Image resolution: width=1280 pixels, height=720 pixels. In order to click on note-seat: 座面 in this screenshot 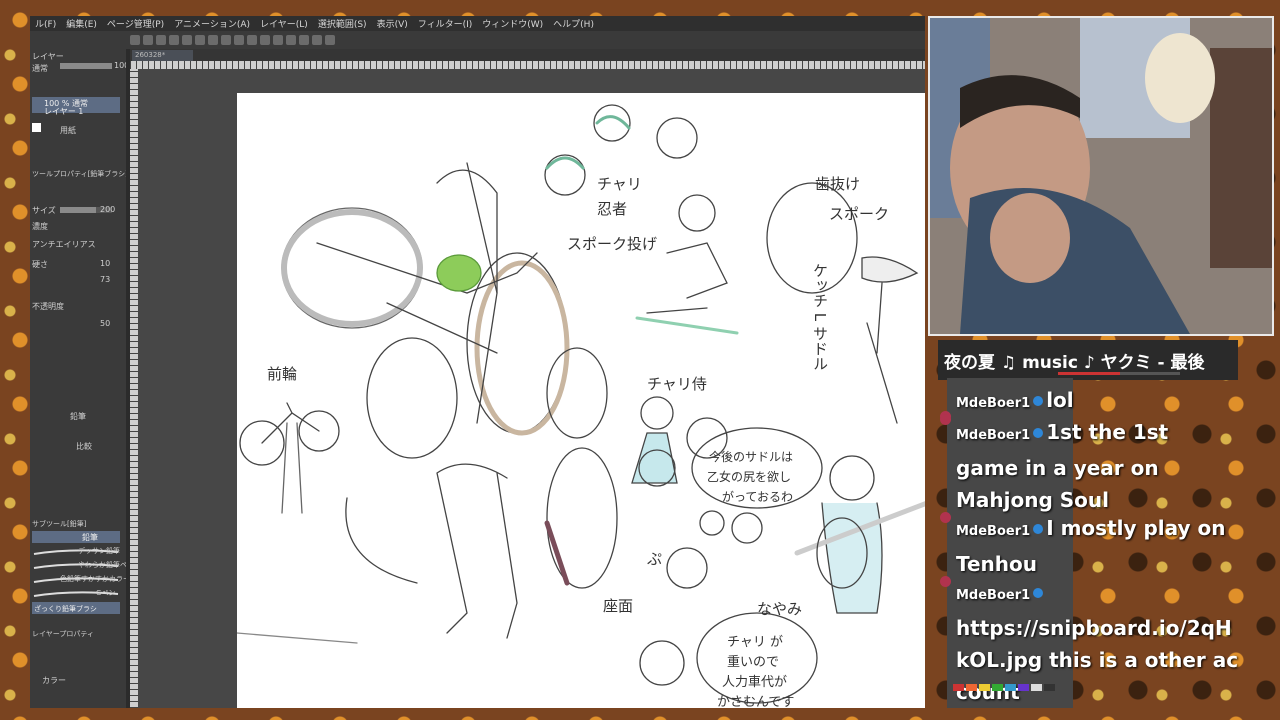, I will do `click(618, 606)`.